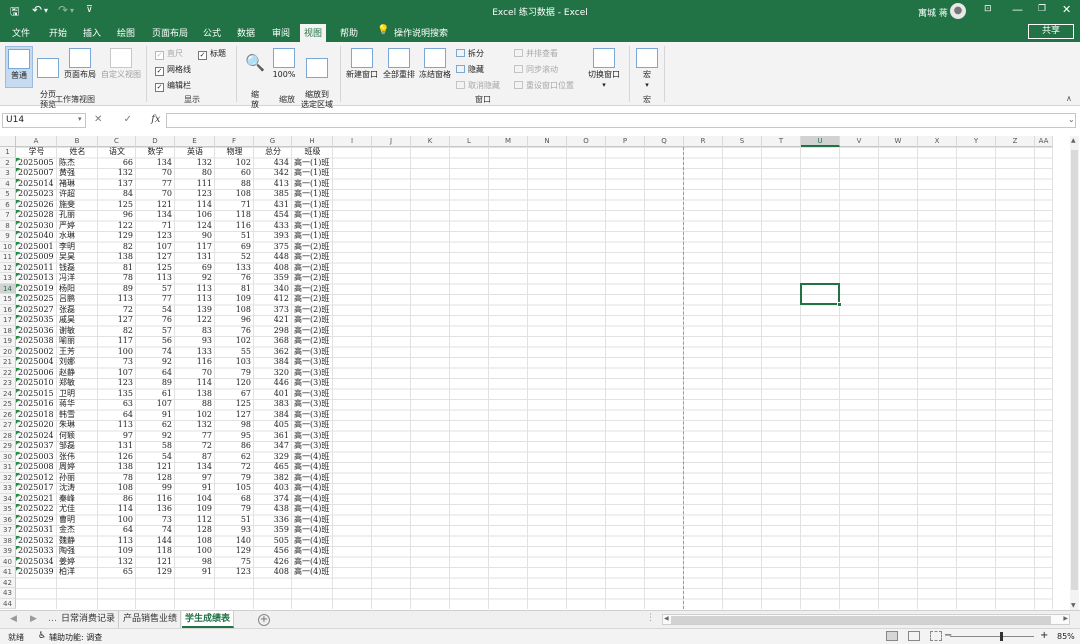 Image resolution: width=1080 pixels, height=644 pixels. I want to click on cell-D11: 127, so click(155, 257).